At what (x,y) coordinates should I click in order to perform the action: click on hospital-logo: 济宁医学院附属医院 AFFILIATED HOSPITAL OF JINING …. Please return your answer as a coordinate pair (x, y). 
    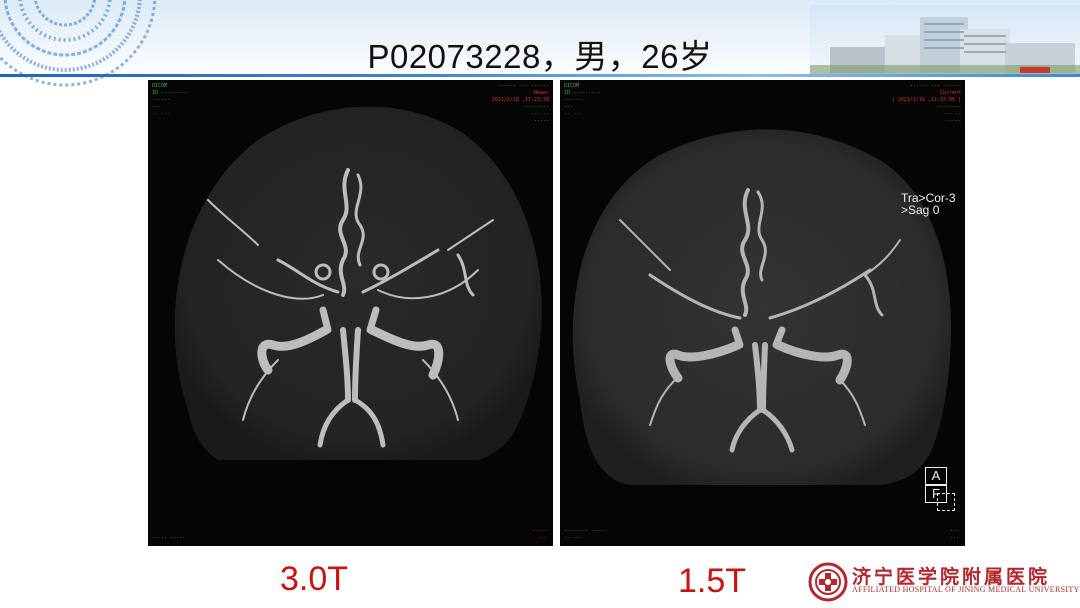
    Looking at the image, I should click on (944, 582).